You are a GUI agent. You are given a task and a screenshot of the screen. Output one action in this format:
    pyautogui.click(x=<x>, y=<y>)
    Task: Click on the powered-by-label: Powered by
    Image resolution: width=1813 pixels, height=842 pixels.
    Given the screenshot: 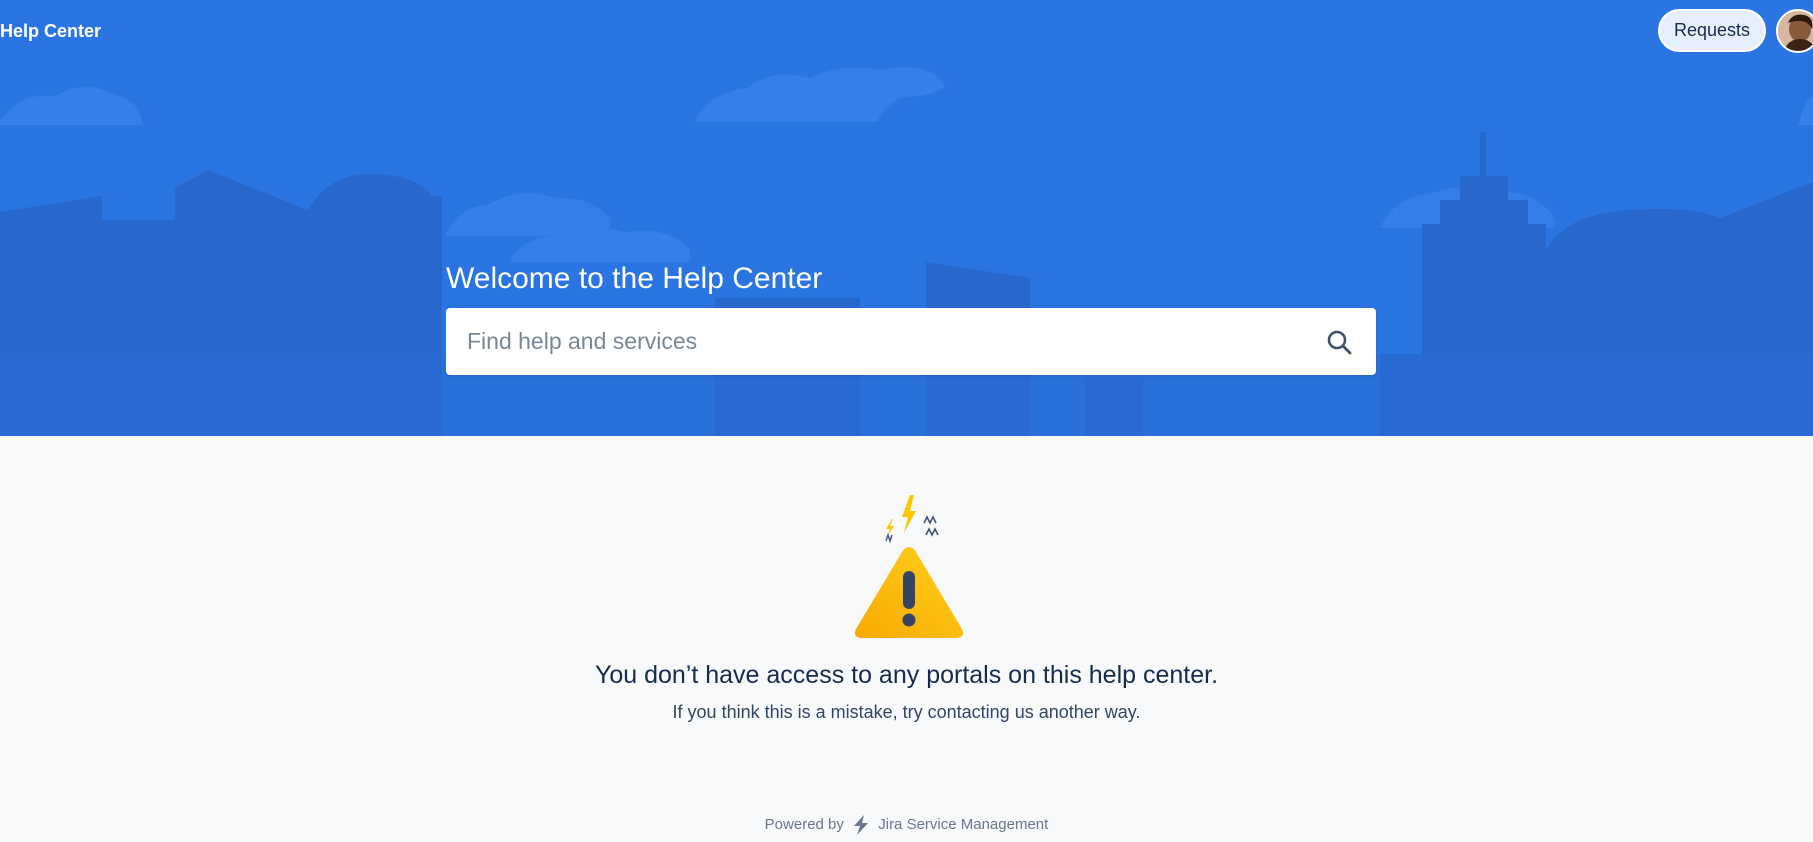 What is the action you would take?
    pyautogui.click(x=804, y=824)
    